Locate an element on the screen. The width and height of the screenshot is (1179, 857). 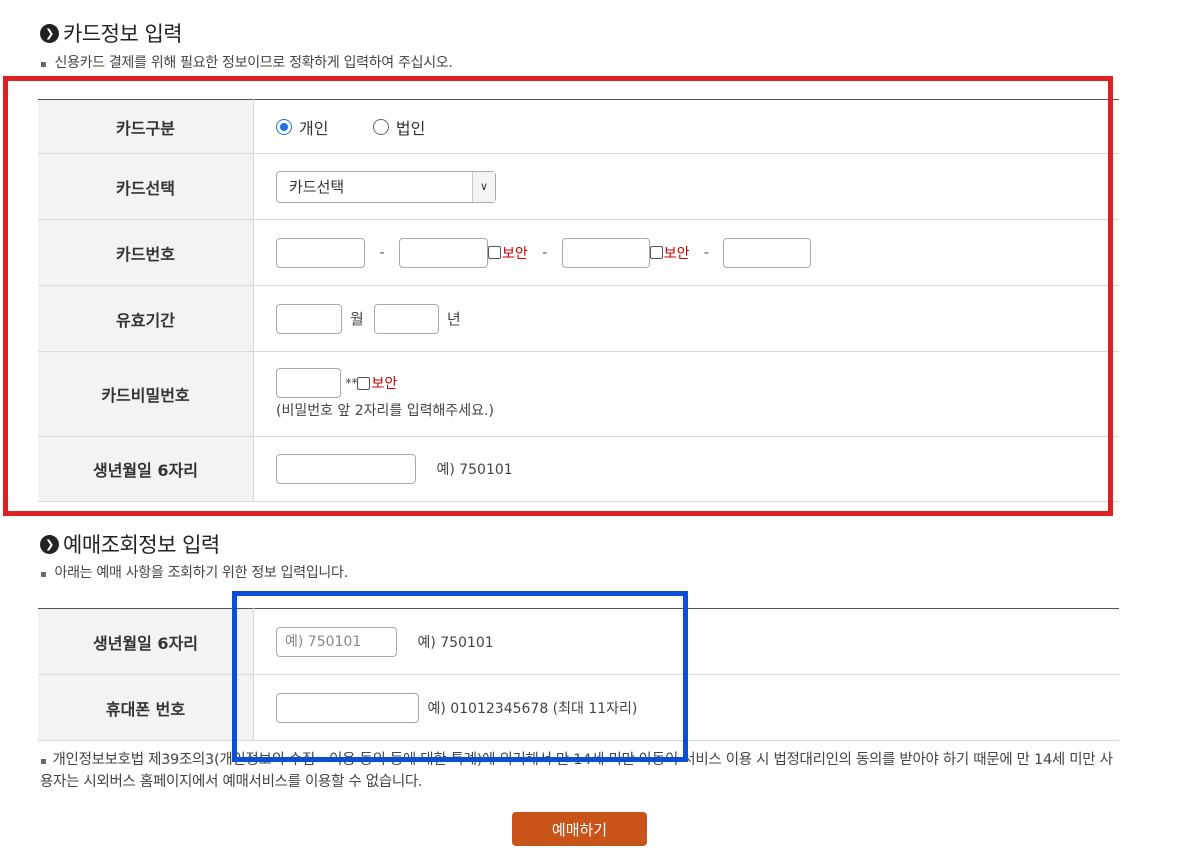
card-select-dropdown: 카드선택 ∨ is located at coordinates (386, 186).